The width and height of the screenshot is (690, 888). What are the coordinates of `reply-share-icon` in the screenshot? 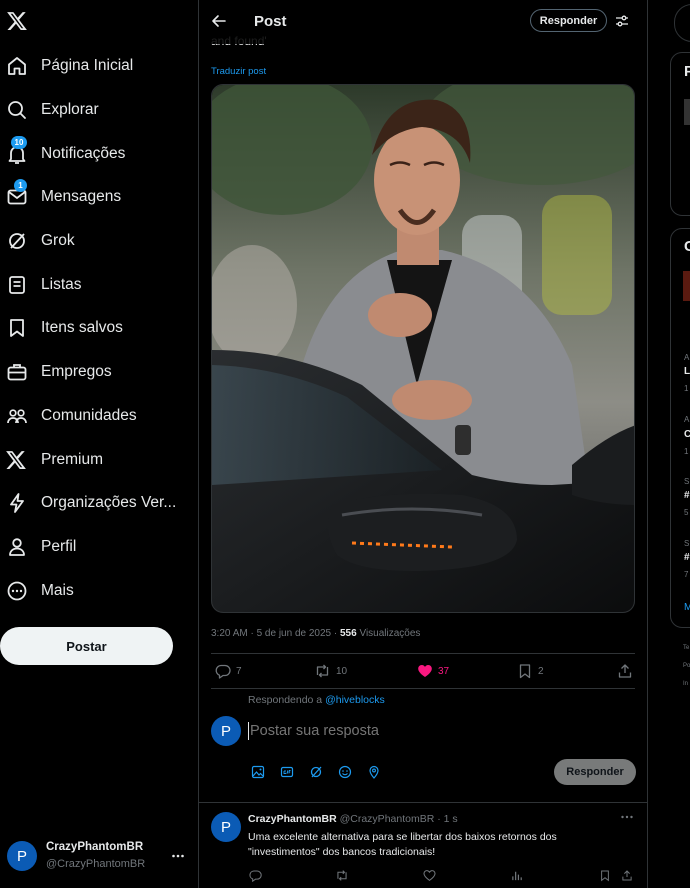 It's located at (627, 875).